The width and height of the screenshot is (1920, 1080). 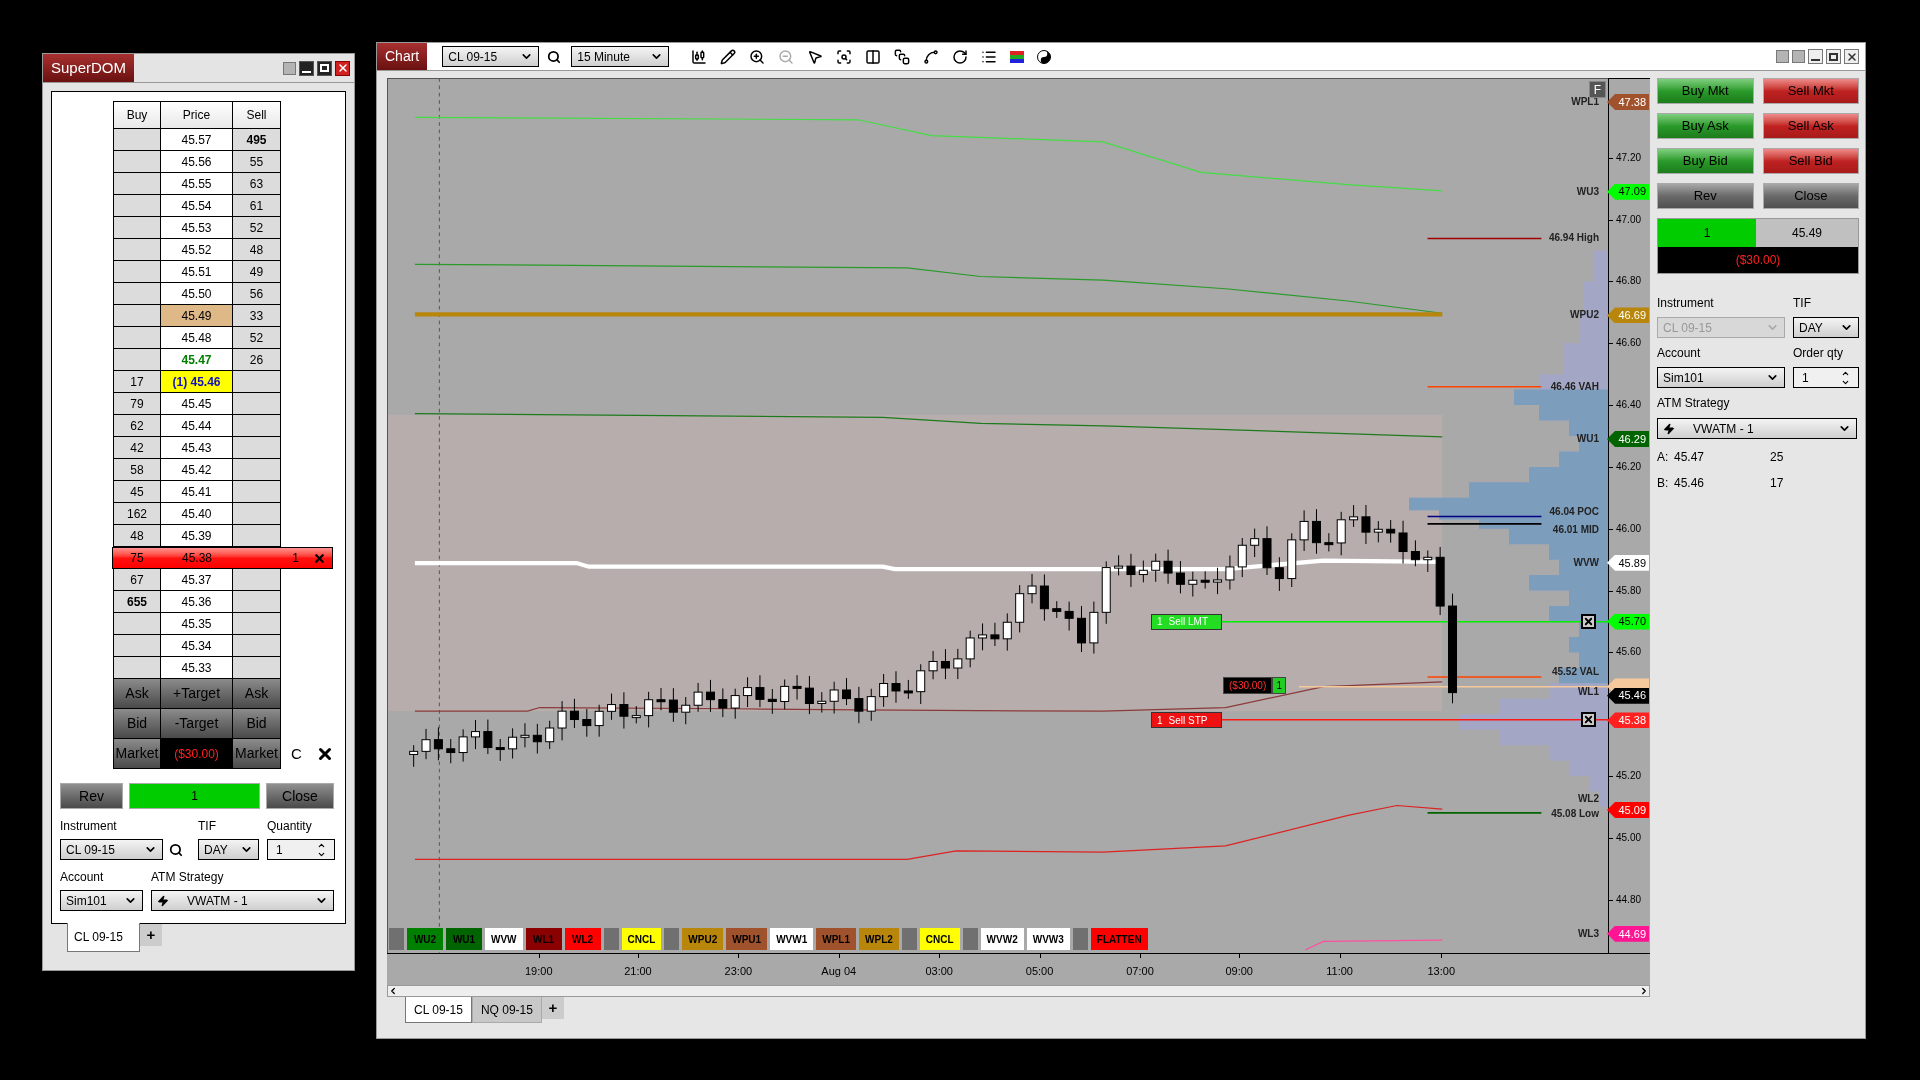 What do you see at coordinates (197, 724) in the screenshot?
I see `order-button: -Target` at bounding box center [197, 724].